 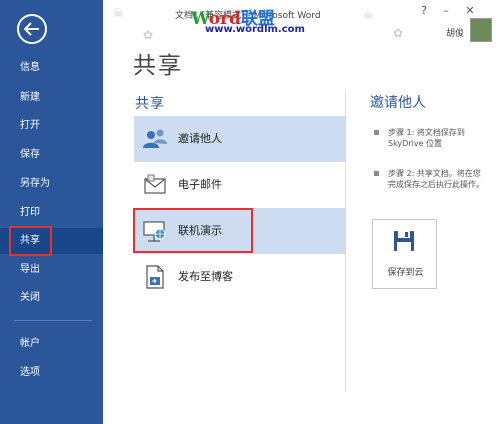 I want to click on nav-item-save: 保存, so click(x=51, y=155).